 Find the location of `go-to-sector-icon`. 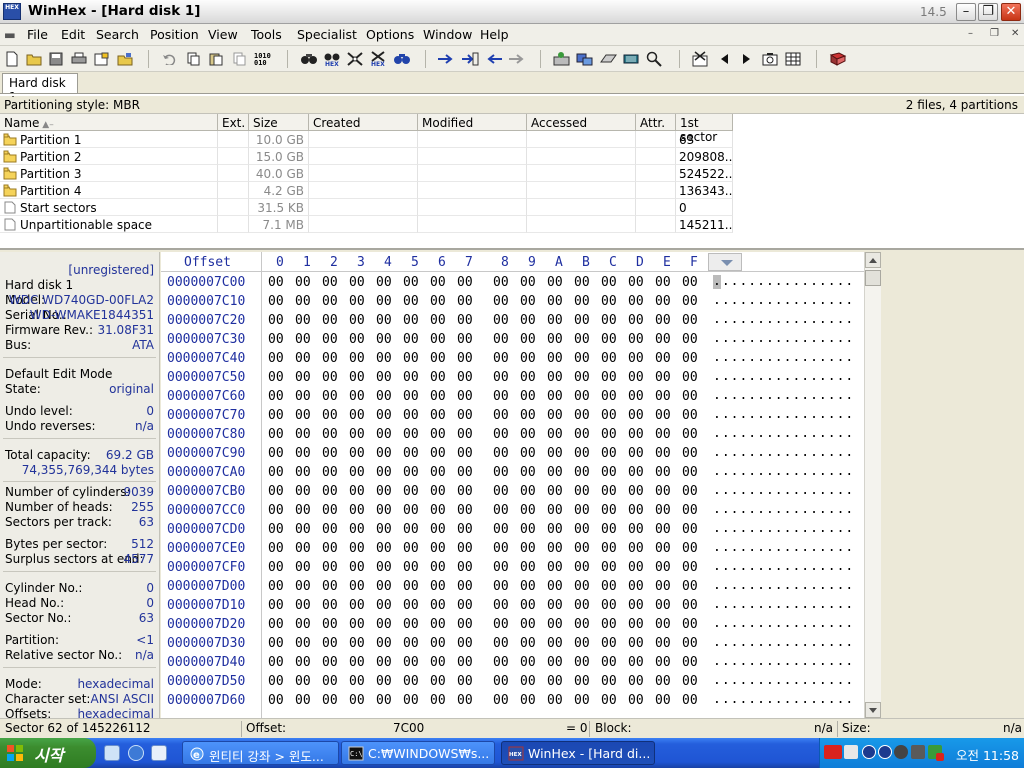

go-to-sector-icon is located at coordinates (470, 58).